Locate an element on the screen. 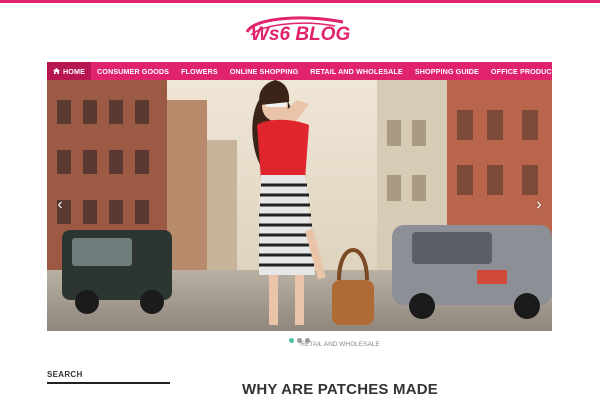 The width and height of the screenshot is (600, 400). chevron-right-icon: › is located at coordinates (539, 204).